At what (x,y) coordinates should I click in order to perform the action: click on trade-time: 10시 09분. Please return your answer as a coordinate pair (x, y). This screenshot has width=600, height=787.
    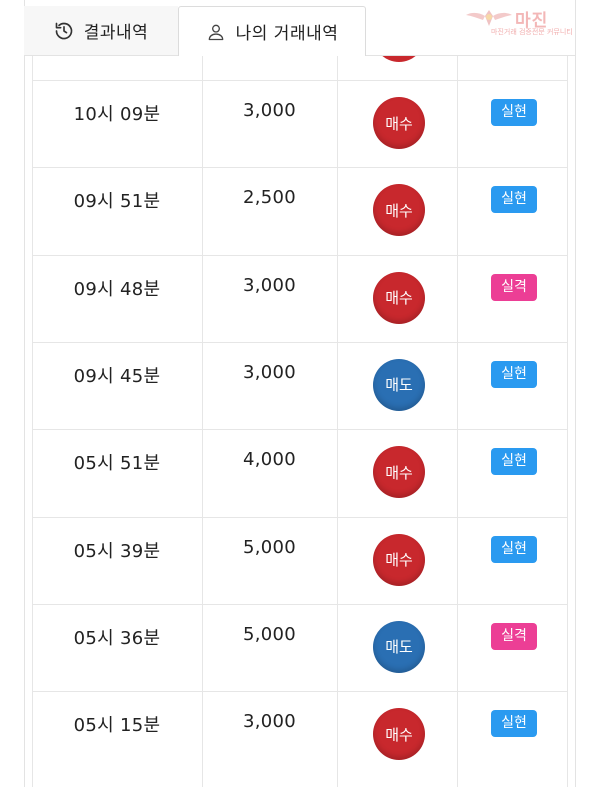
    Looking at the image, I should click on (117, 114).